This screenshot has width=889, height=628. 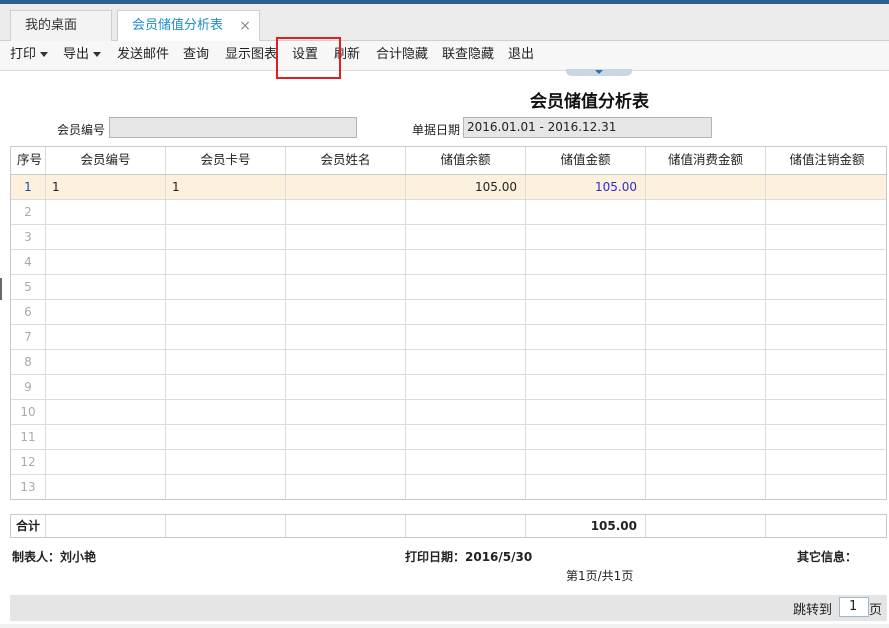 What do you see at coordinates (106, 160) in the screenshot?
I see `column-header: 会员编号` at bounding box center [106, 160].